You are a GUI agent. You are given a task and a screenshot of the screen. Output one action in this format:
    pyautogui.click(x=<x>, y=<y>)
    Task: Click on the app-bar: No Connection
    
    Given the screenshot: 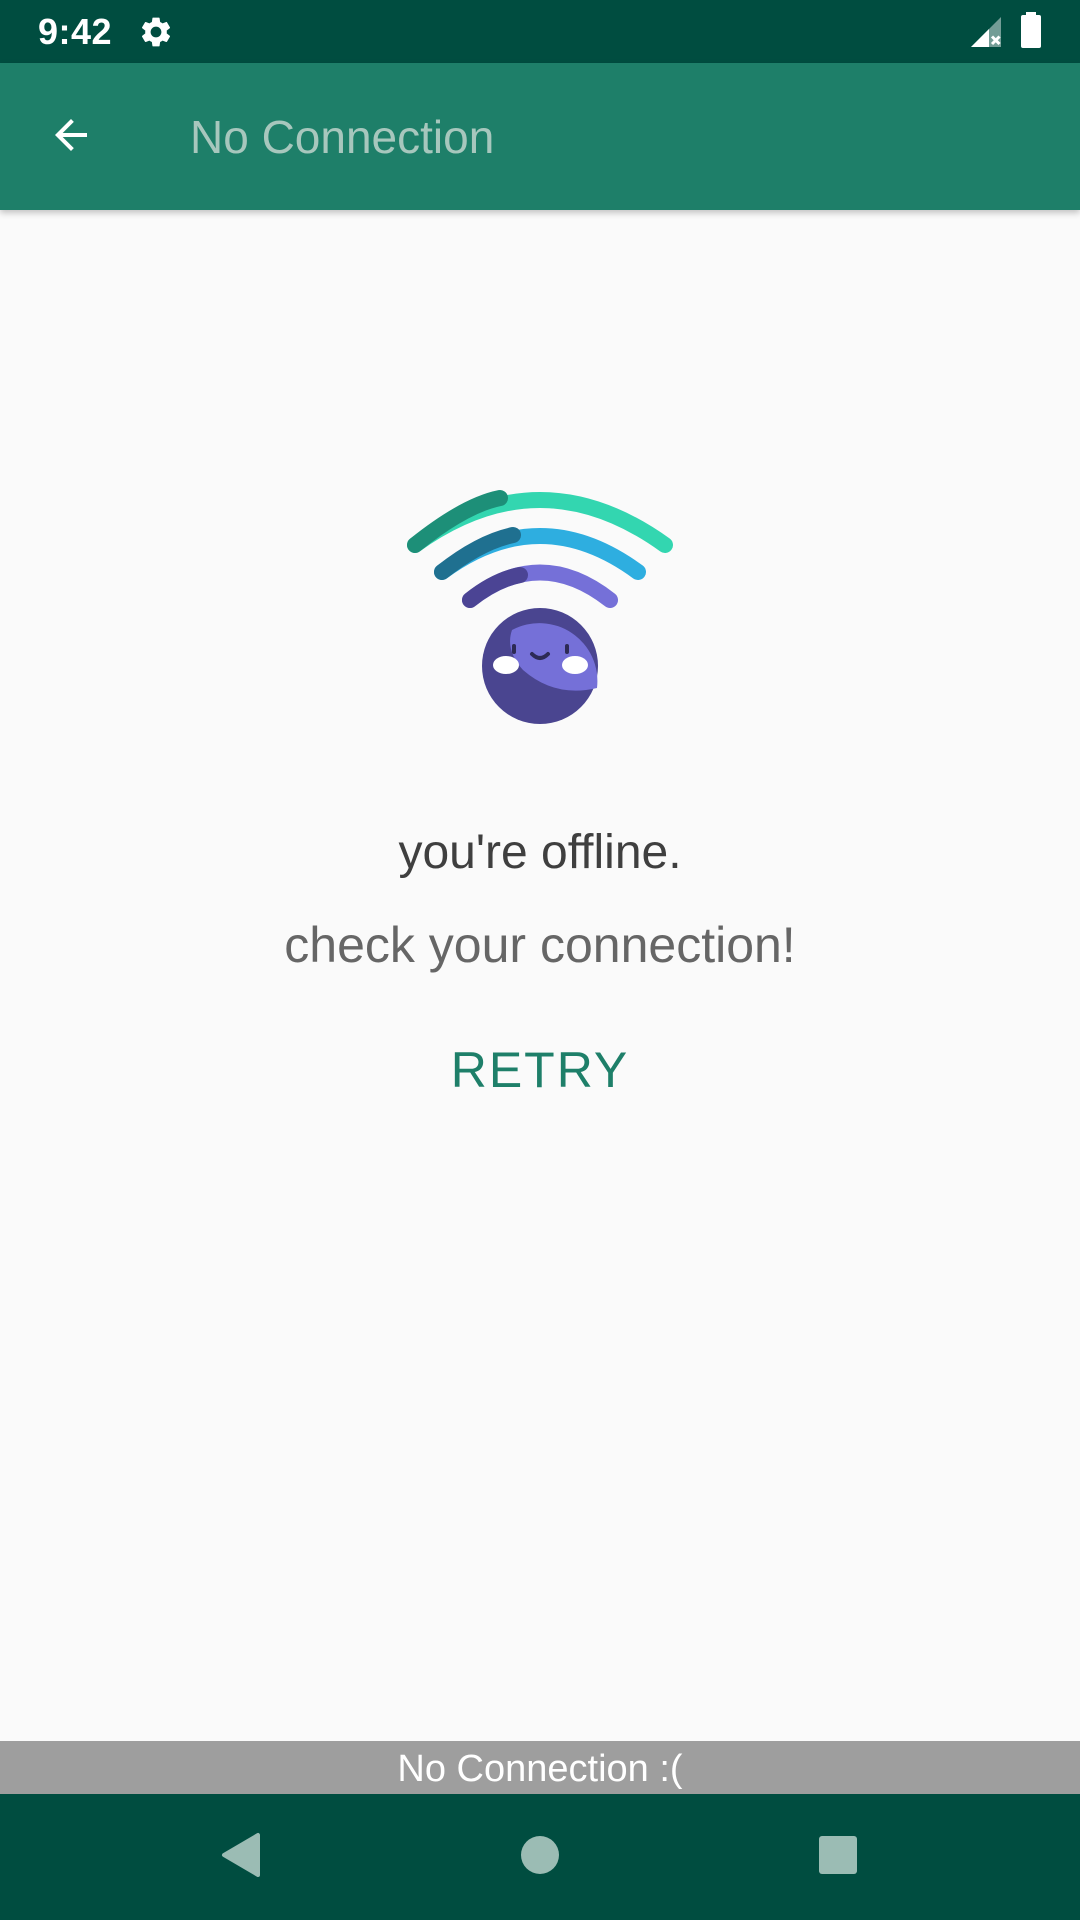 What is the action you would take?
    pyautogui.click(x=540, y=136)
    